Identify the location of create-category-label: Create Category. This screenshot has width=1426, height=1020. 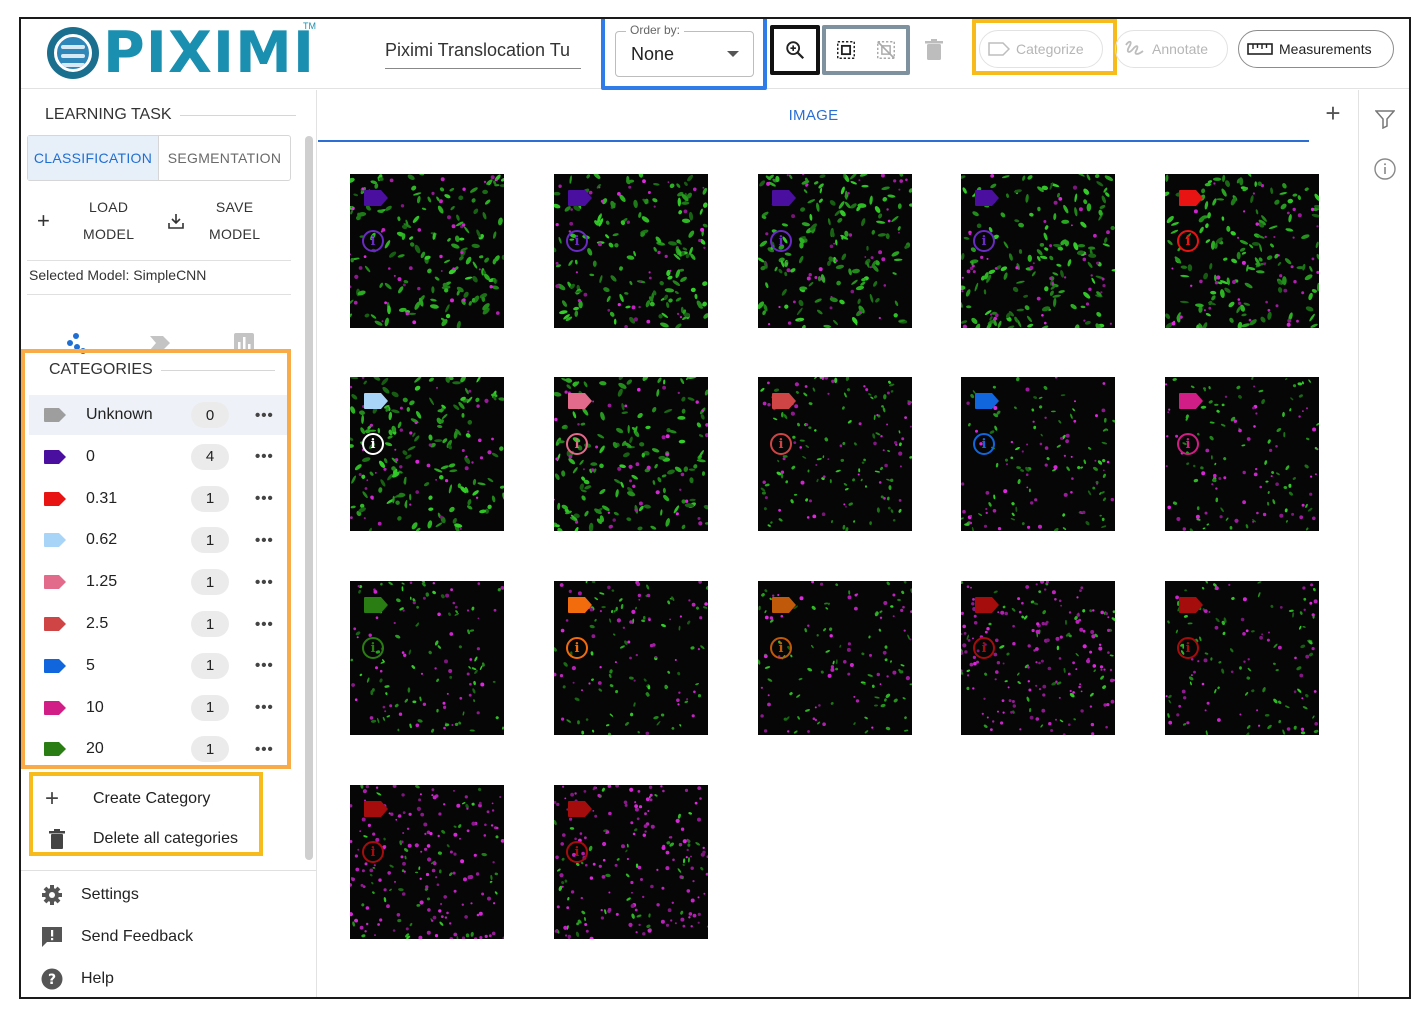
(152, 798).